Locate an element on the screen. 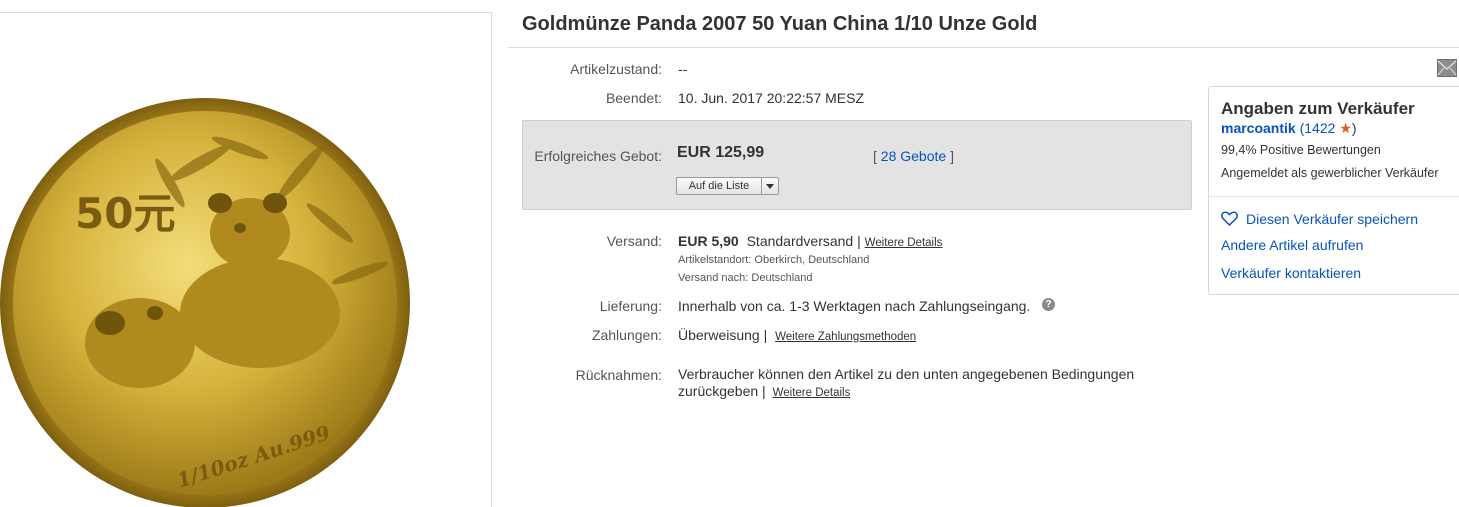  bids-bracket-open: [ is located at coordinates (875, 156).